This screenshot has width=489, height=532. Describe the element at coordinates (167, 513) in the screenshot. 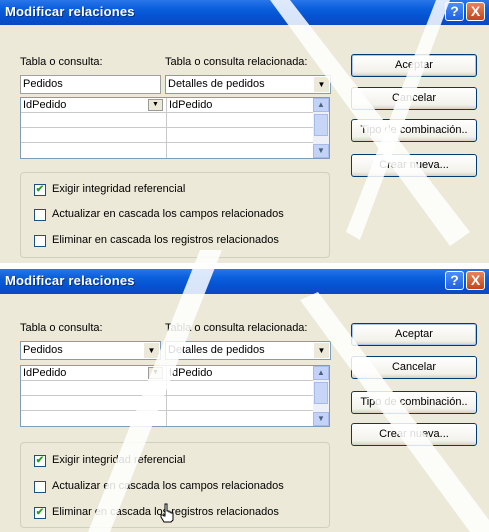

I see `hand-cursor-icon` at that location.